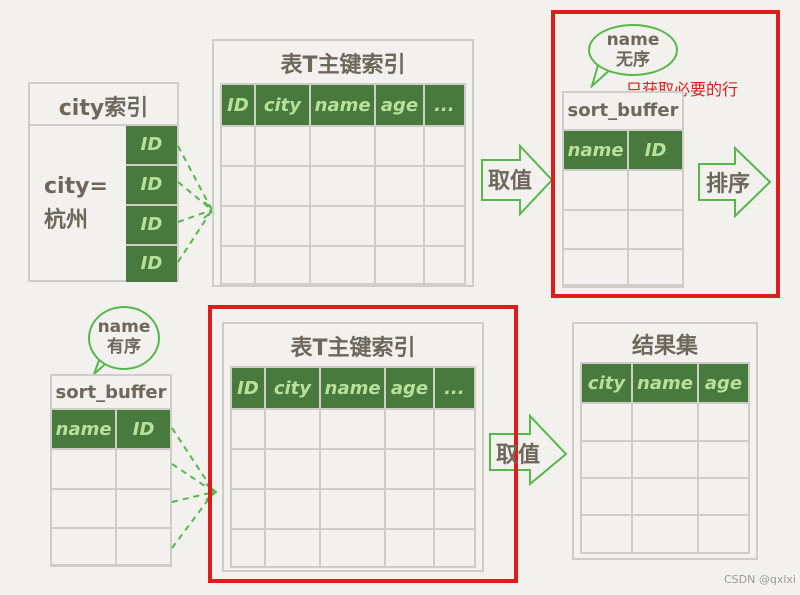  Describe the element at coordinates (518, 455) in the screenshot. I see `fetch-arrow-bottom-label: 取值` at that location.